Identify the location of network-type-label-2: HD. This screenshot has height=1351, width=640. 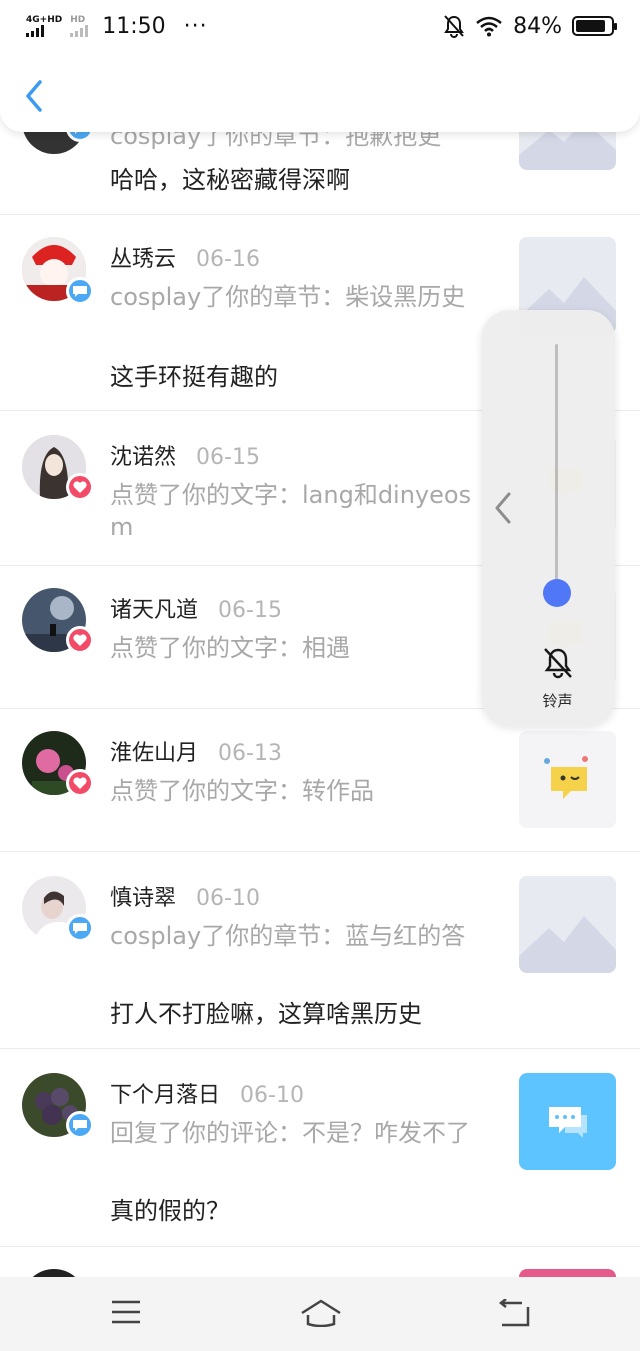
(78, 19).